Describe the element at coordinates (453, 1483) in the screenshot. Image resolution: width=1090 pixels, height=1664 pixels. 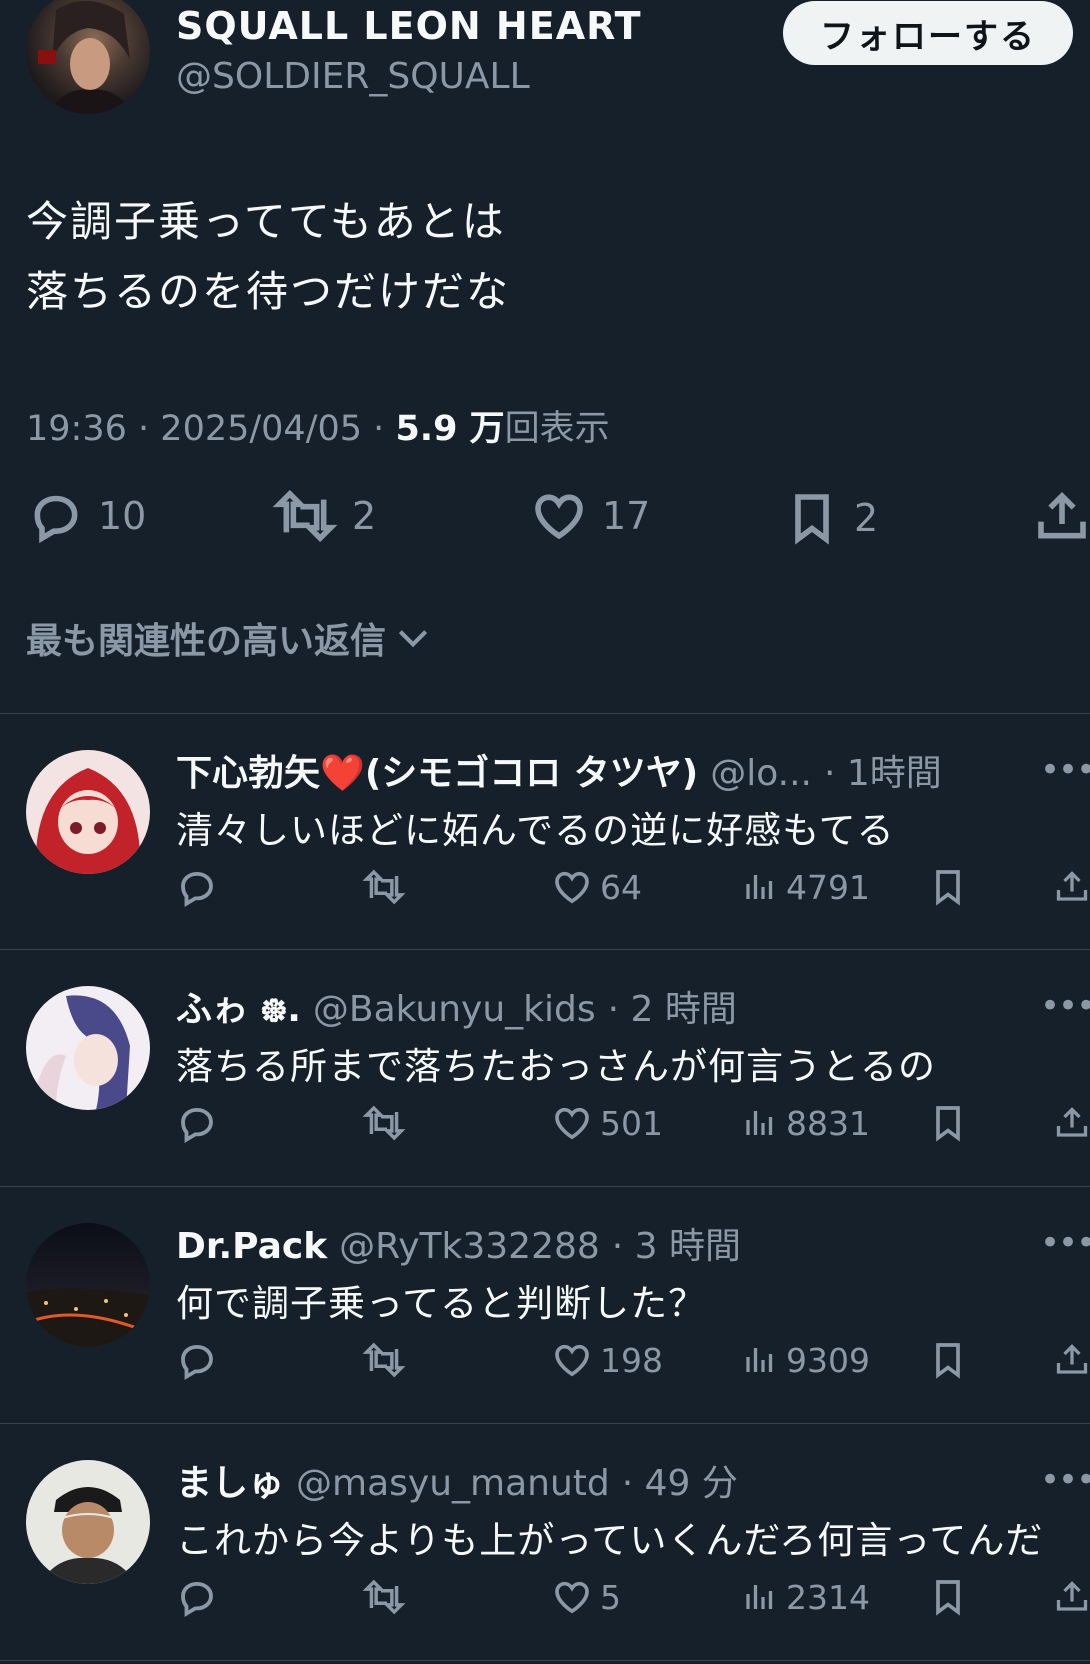
I see `reply-author-handle: @masyu_manutd` at that location.